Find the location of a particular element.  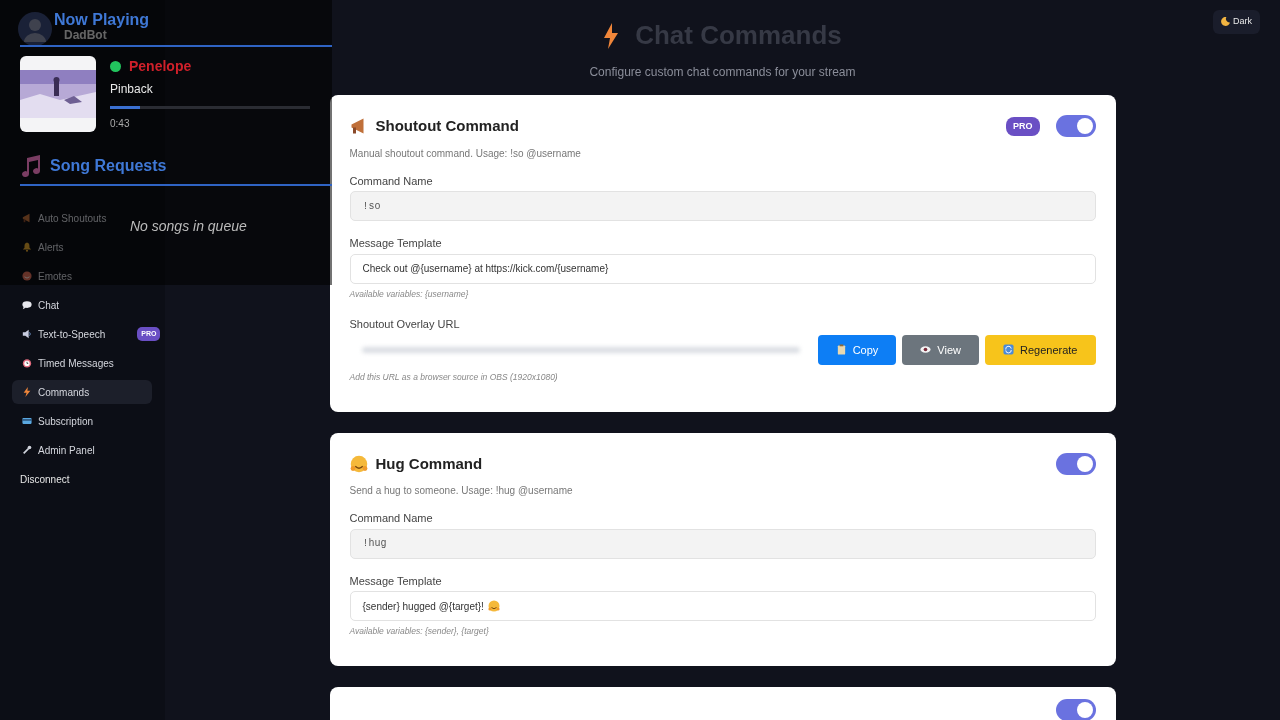

song-requests-title: Song Requests is located at coordinates (108, 166).